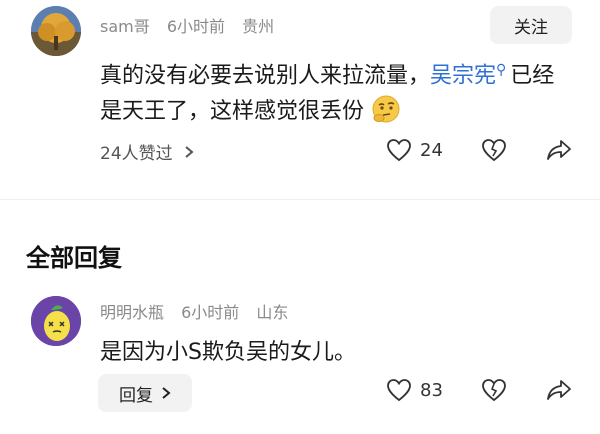 The width and height of the screenshot is (600, 434). I want to click on reply-text: 是因为小S欺负吴的女儿。, so click(228, 352).